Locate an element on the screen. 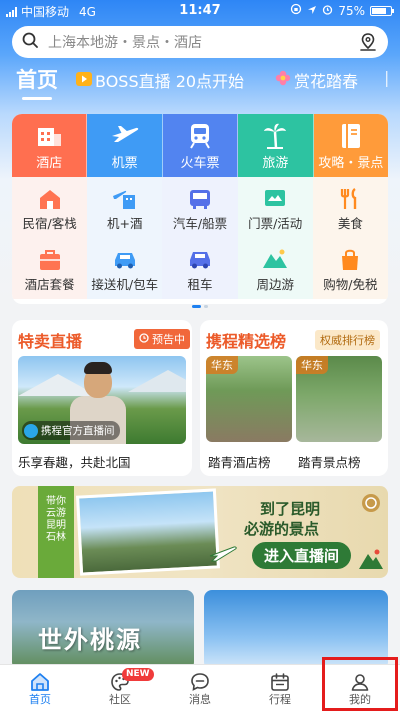 The width and height of the screenshot is (400, 711). battery-icon is located at coordinates (382, 10).